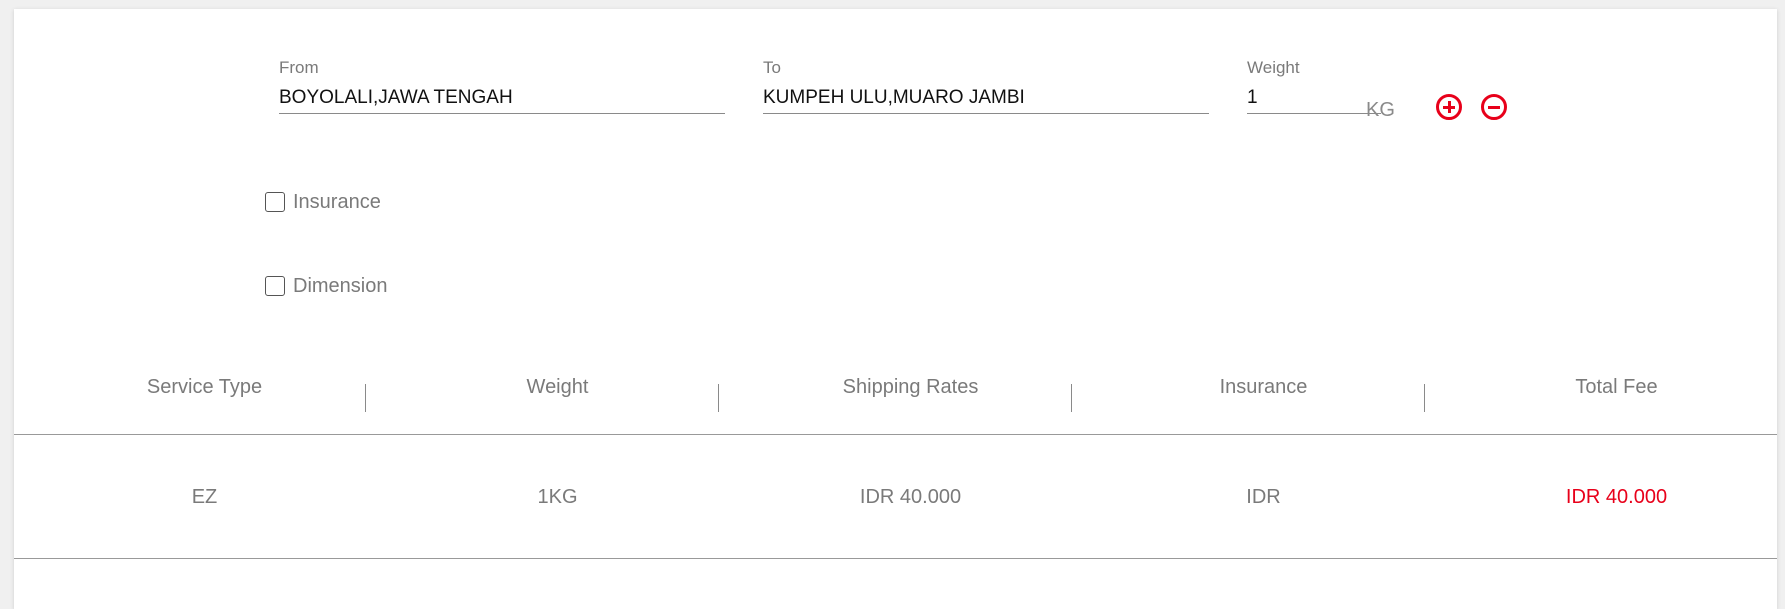 The width and height of the screenshot is (1785, 609). What do you see at coordinates (337, 201) in the screenshot?
I see `insurance-label: Insurance` at bounding box center [337, 201].